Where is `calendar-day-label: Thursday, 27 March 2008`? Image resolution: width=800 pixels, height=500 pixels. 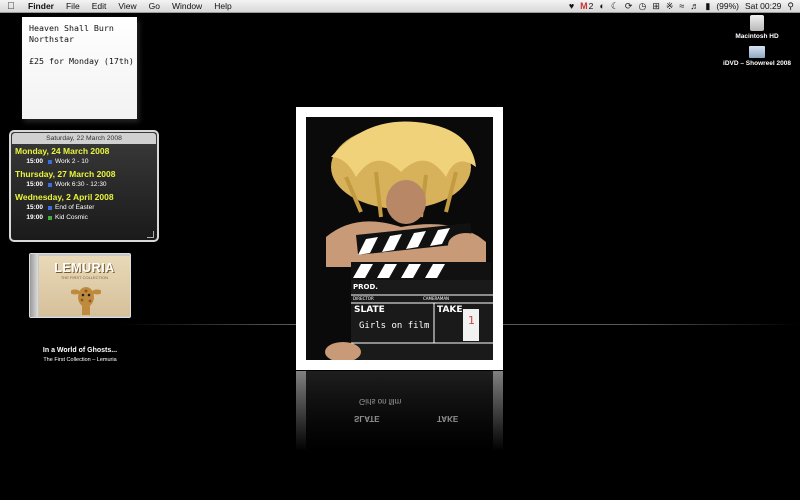
calendar-day-label: Thursday, 27 March 2008 is located at coordinates (65, 174).